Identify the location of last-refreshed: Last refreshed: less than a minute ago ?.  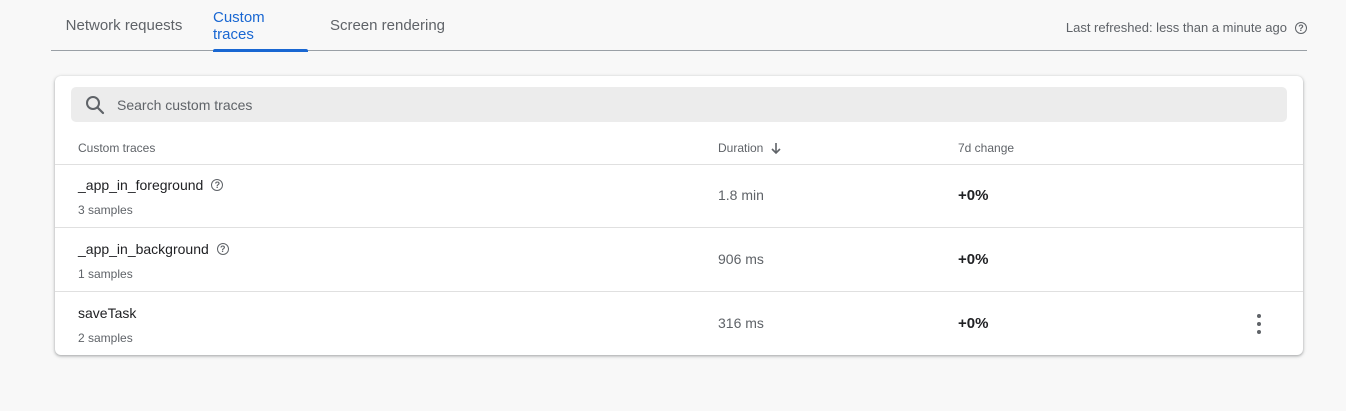
(1186, 27).